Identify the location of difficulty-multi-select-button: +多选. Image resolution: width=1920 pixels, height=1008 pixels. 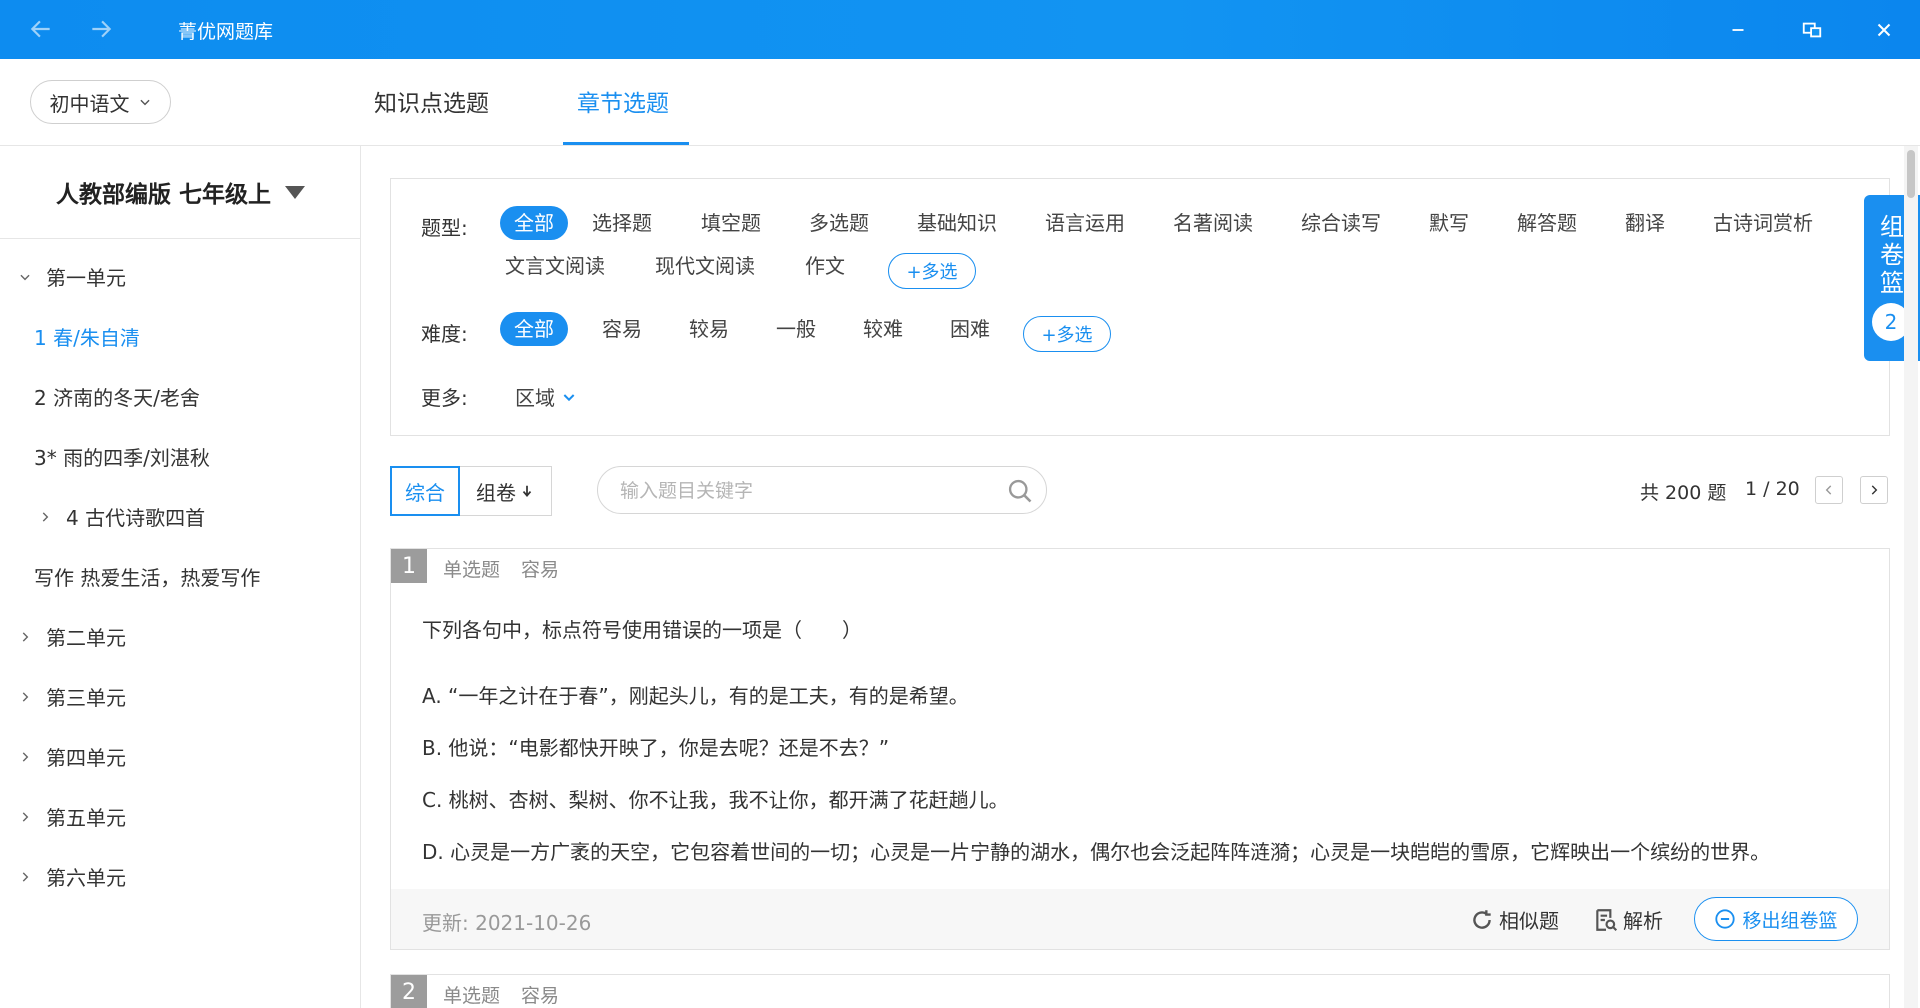
(1067, 334).